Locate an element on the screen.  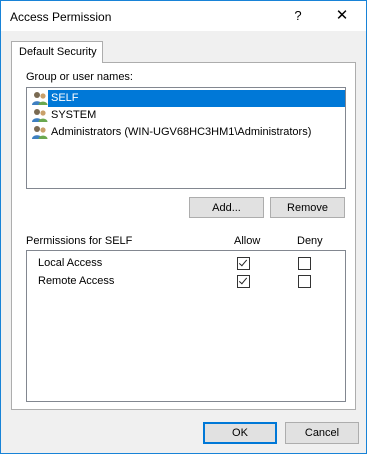
permission-row-local-access: Local Access is located at coordinates (186, 264).